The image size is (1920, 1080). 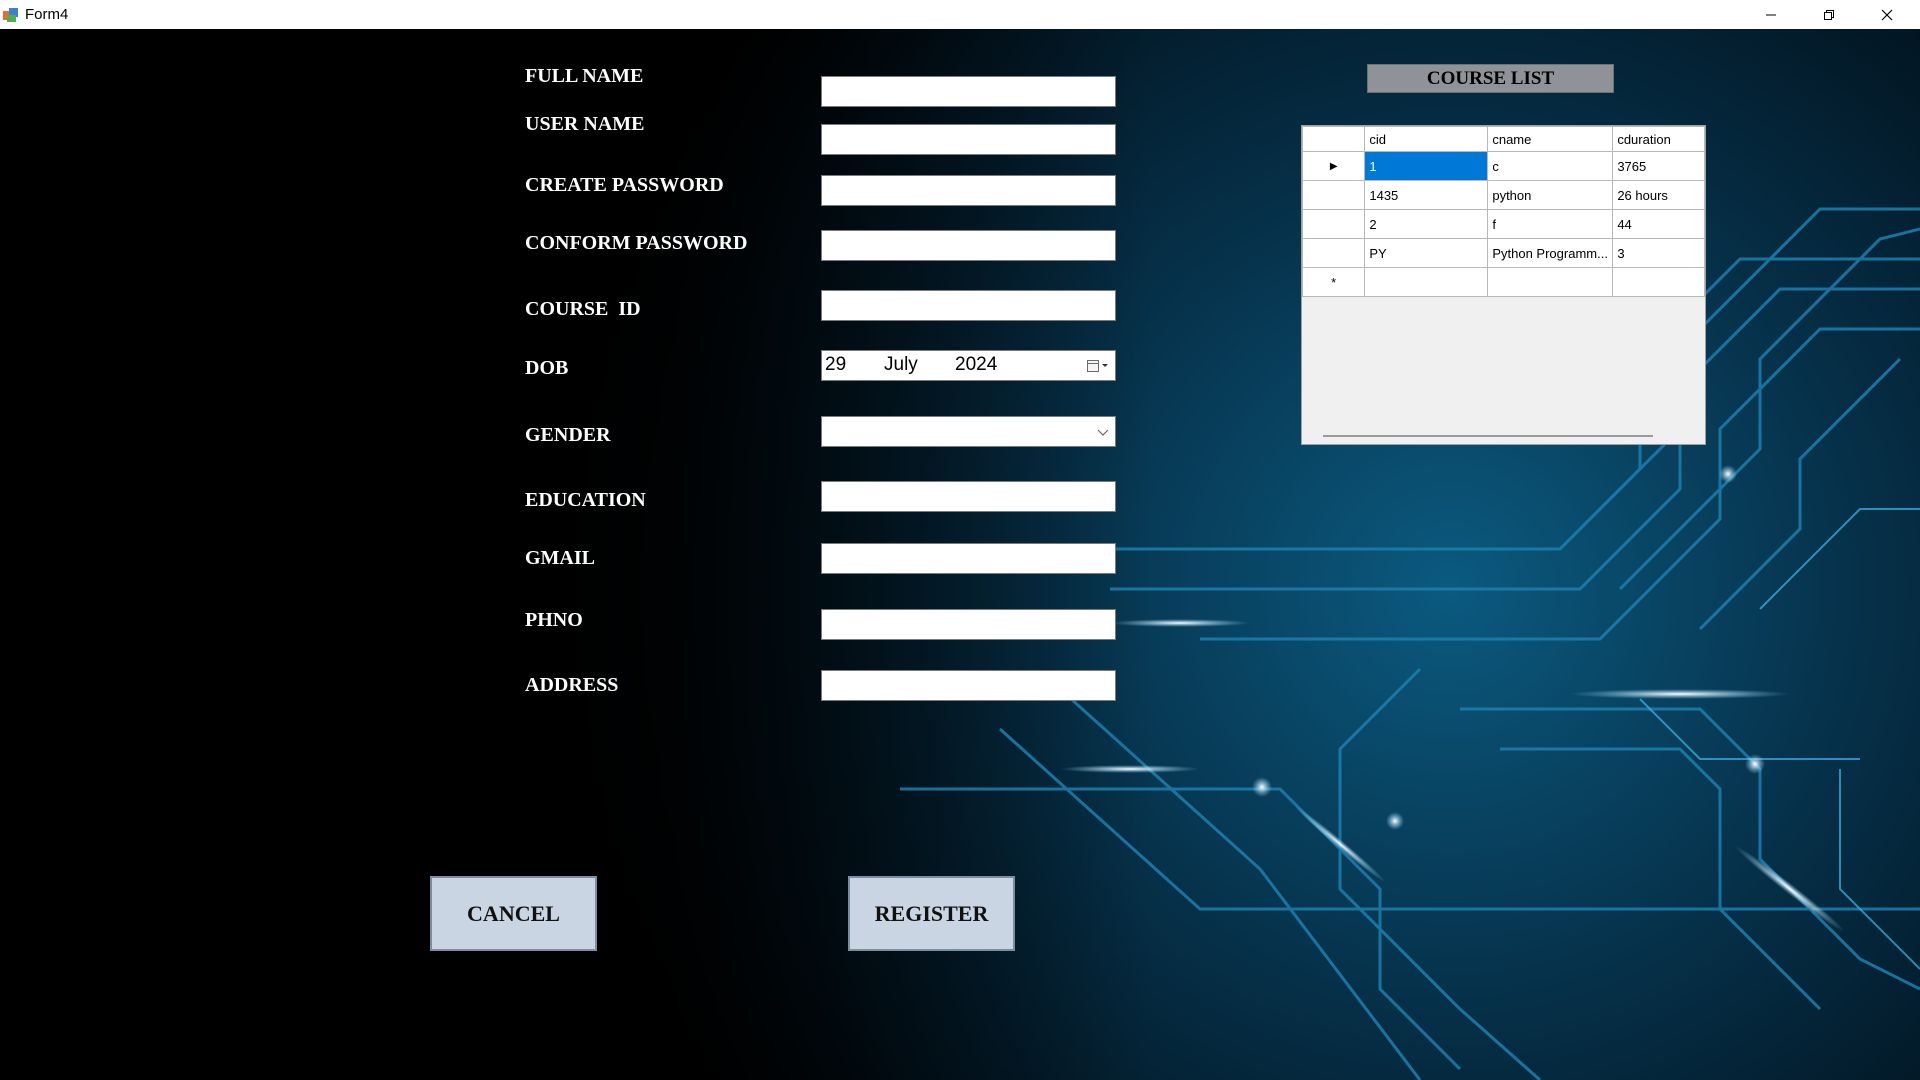 I want to click on close-icon, so click(x=1887, y=14).